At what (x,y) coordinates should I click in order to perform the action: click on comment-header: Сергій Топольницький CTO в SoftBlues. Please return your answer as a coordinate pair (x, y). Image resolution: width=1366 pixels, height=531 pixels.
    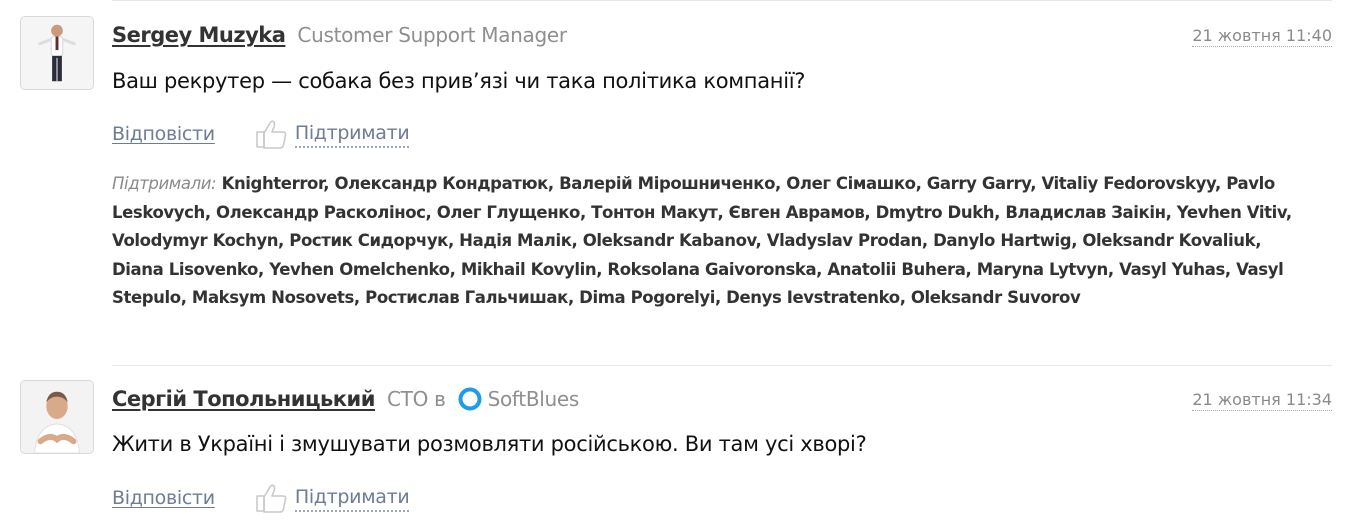
    Looking at the image, I should click on (345, 399).